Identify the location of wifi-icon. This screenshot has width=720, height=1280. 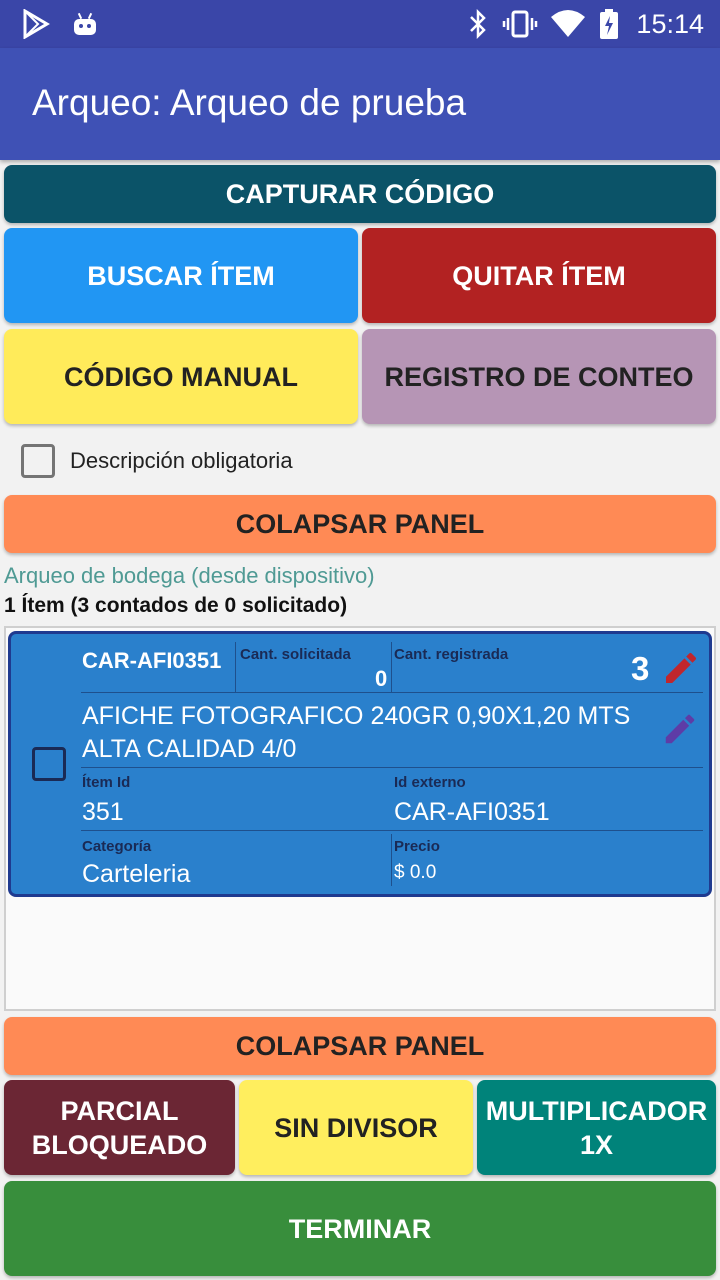
(568, 24).